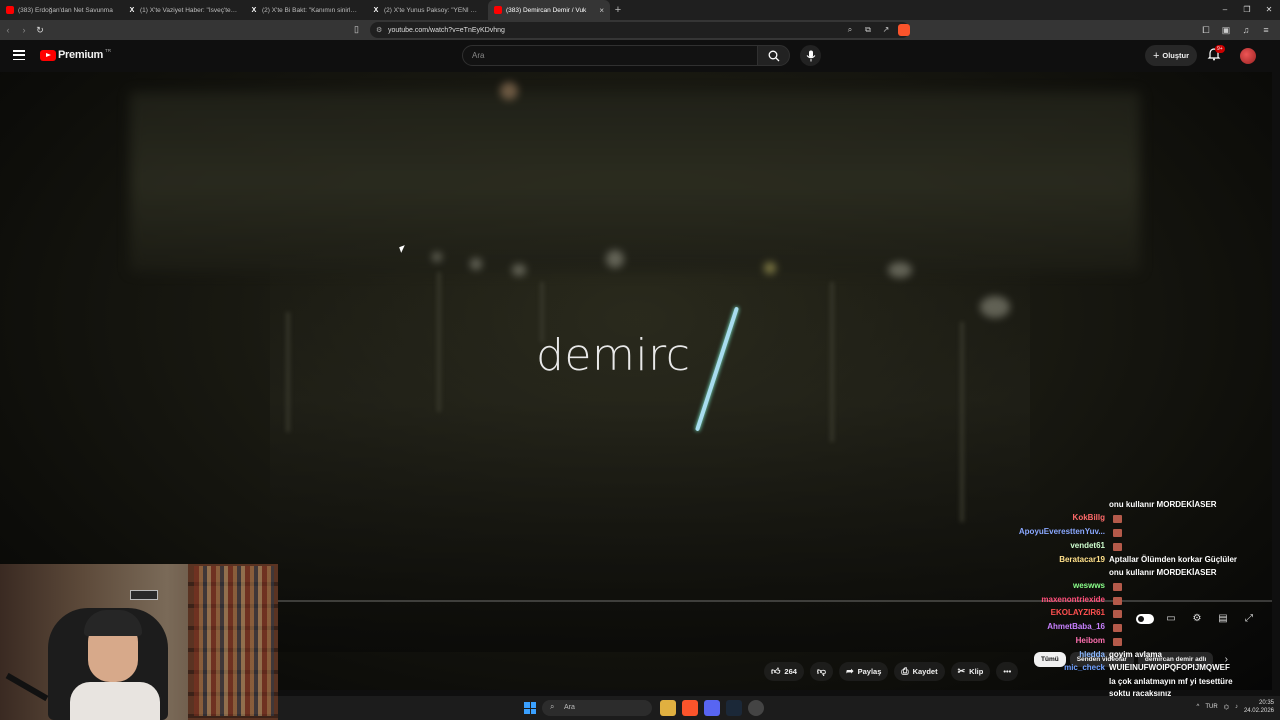 Image resolution: width=1280 pixels, height=720 pixels. Describe the element at coordinates (24, 30) in the screenshot. I see `forward-icon: ›` at that location.